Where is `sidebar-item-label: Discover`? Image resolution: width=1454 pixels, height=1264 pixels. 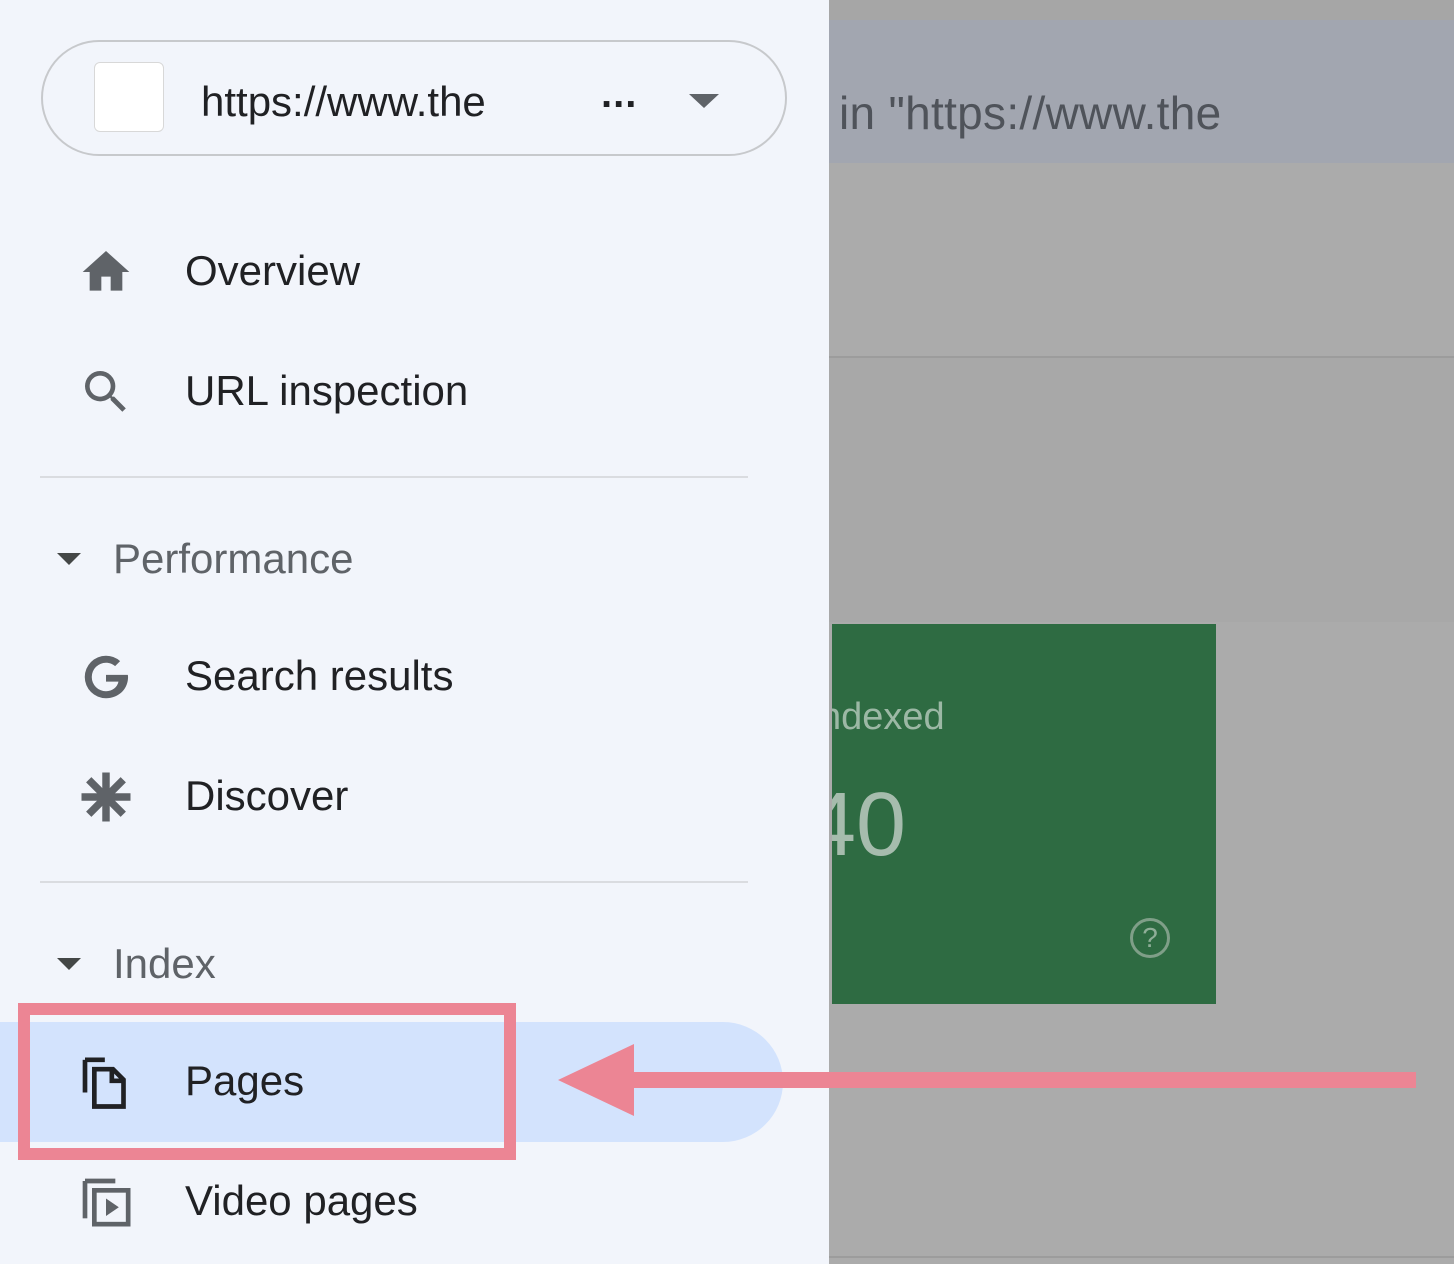
sidebar-item-label: Discover is located at coordinates (267, 795).